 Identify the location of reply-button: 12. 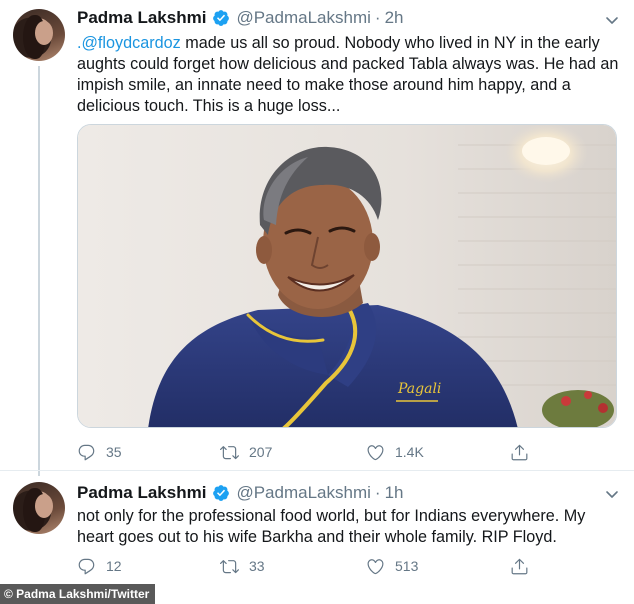
(99, 566).